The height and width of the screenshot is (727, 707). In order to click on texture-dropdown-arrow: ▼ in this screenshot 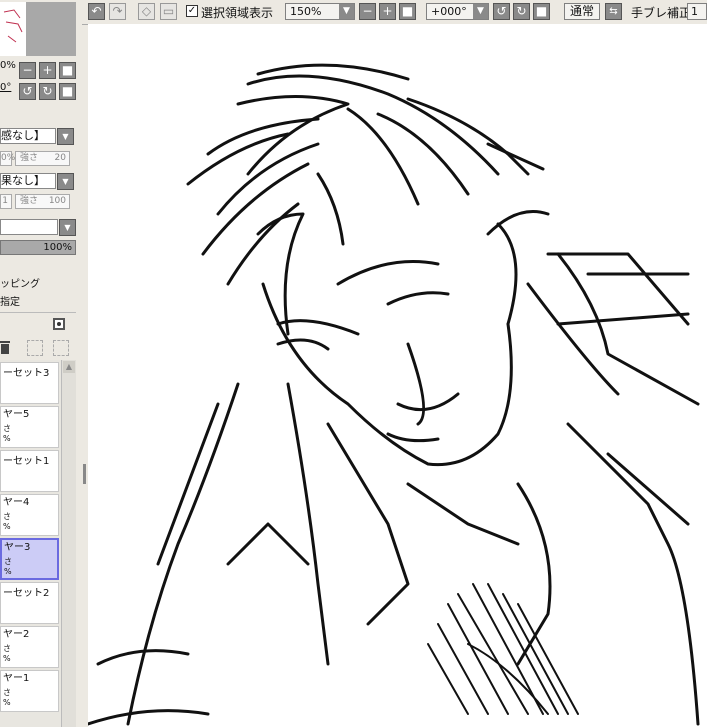, I will do `click(65, 136)`.